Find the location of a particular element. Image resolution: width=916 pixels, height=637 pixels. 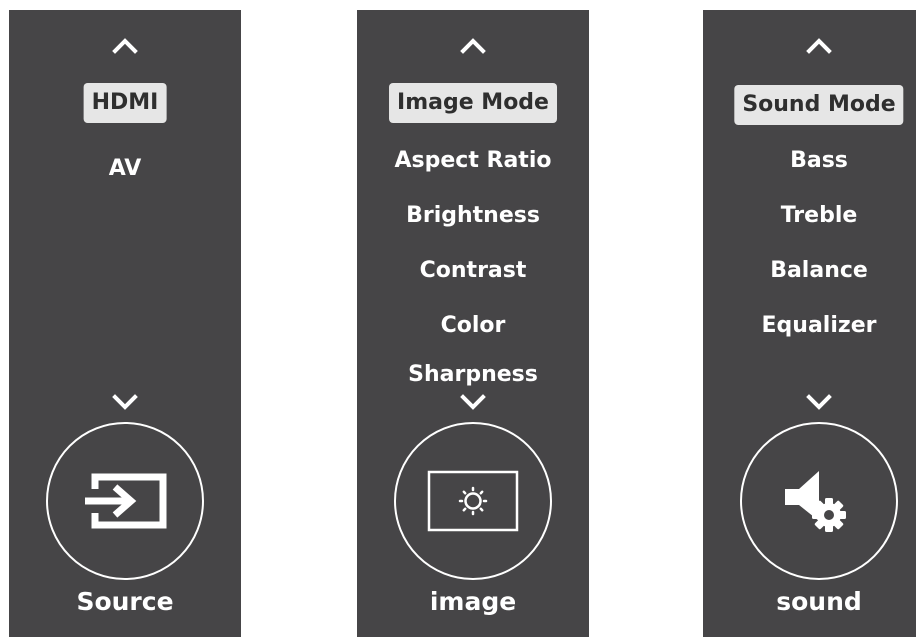

sound-button is located at coordinates (819, 501).